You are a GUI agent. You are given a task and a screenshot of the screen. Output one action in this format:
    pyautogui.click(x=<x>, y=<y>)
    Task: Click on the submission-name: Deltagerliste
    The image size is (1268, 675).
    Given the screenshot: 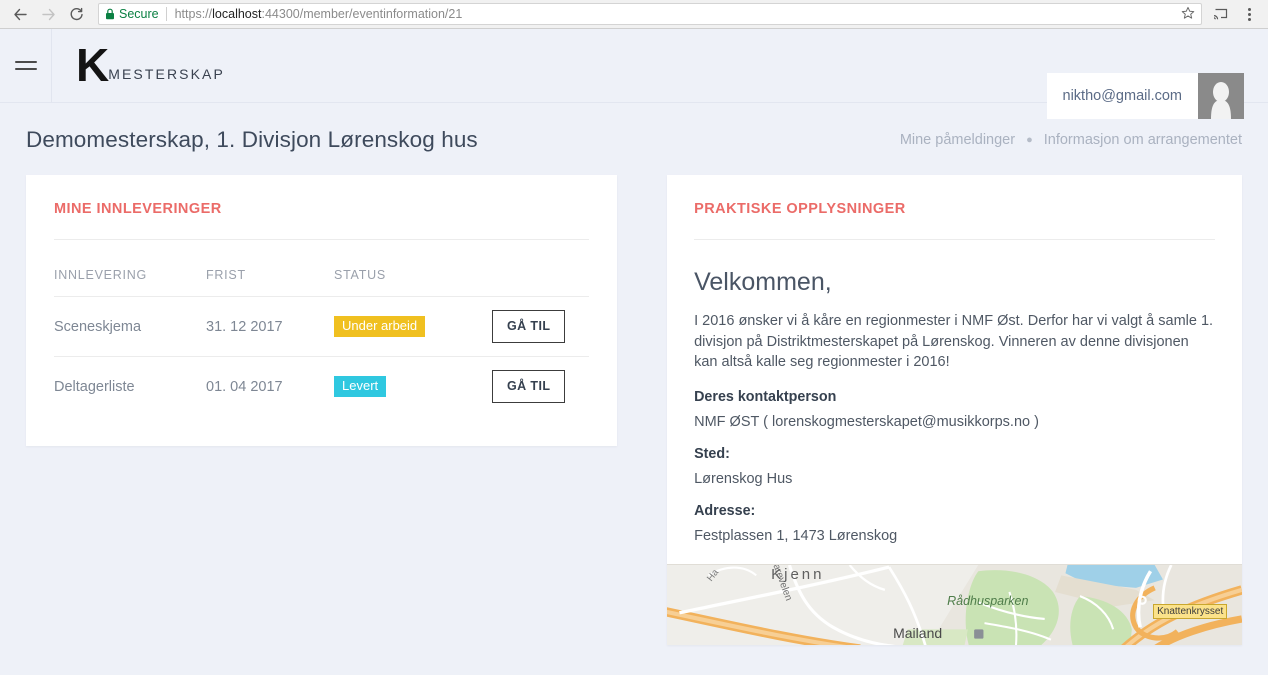 What is the action you would take?
    pyautogui.click(x=130, y=386)
    